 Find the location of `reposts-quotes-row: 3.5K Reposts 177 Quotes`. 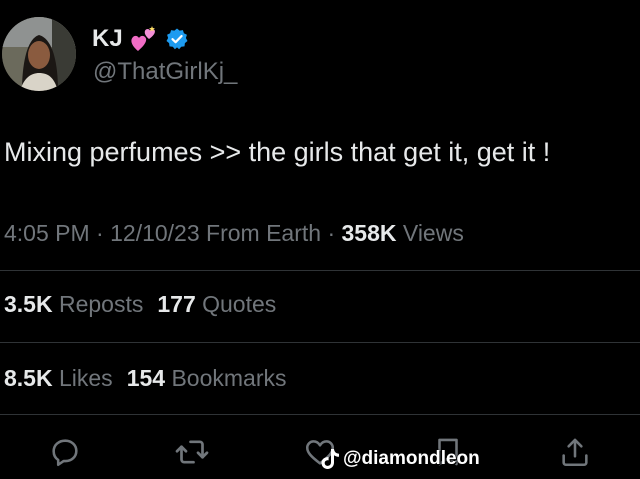

reposts-quotes-row: 3.5K Reposts 177 Quotes is located at coordinates (140, 304).